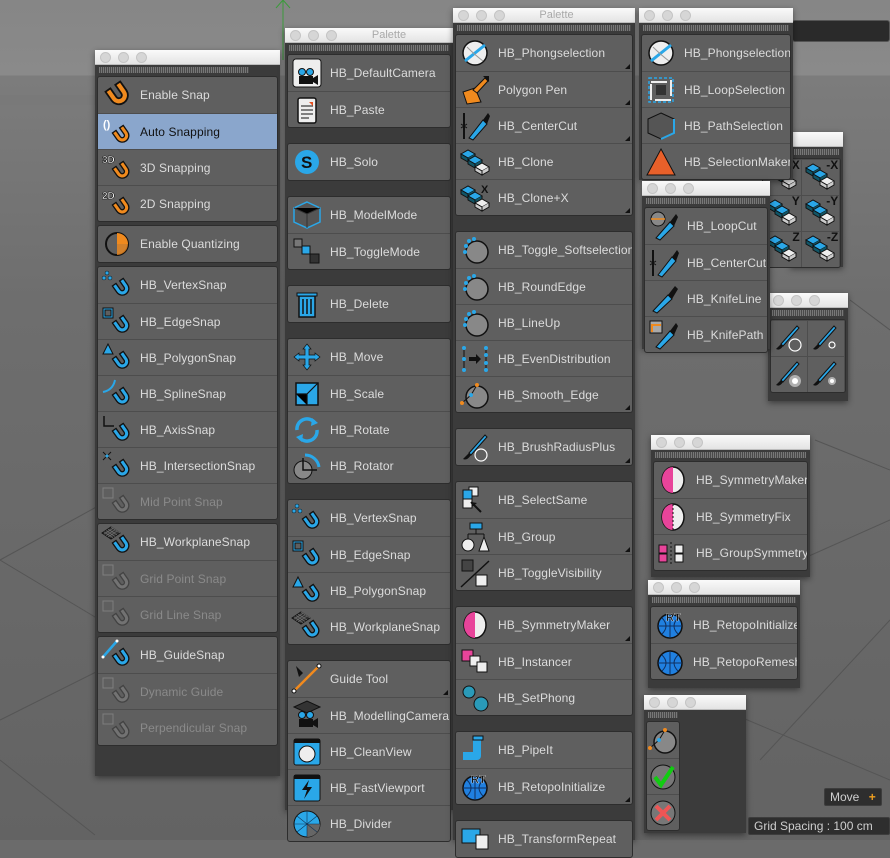  Describe the element at coordinates (663, 776) in the screenshot. I see `check-button` at that location.